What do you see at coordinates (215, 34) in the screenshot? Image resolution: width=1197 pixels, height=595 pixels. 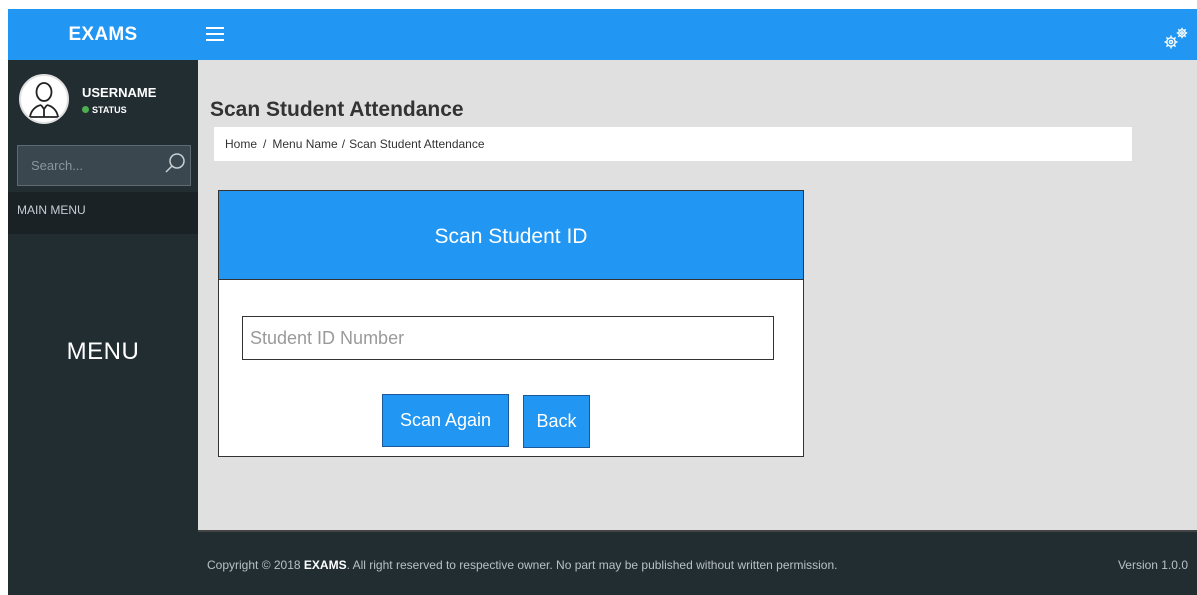 I see `hamburger-icon` at bounding box center [215, 34].